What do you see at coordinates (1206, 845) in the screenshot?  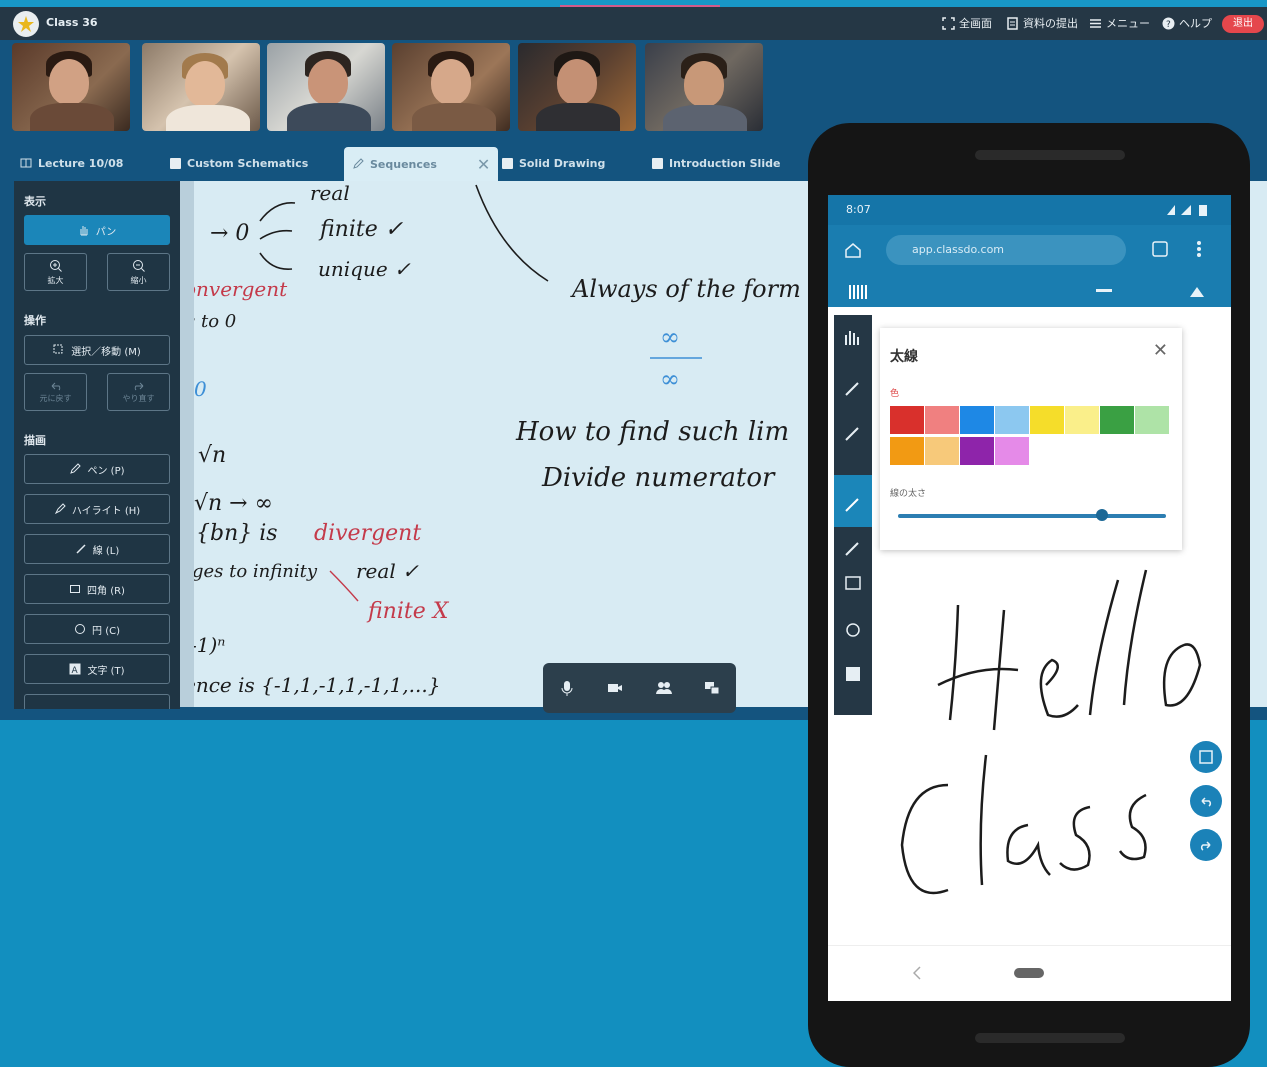 I see `redo-fab-button` at bounding box center [1206, 845].